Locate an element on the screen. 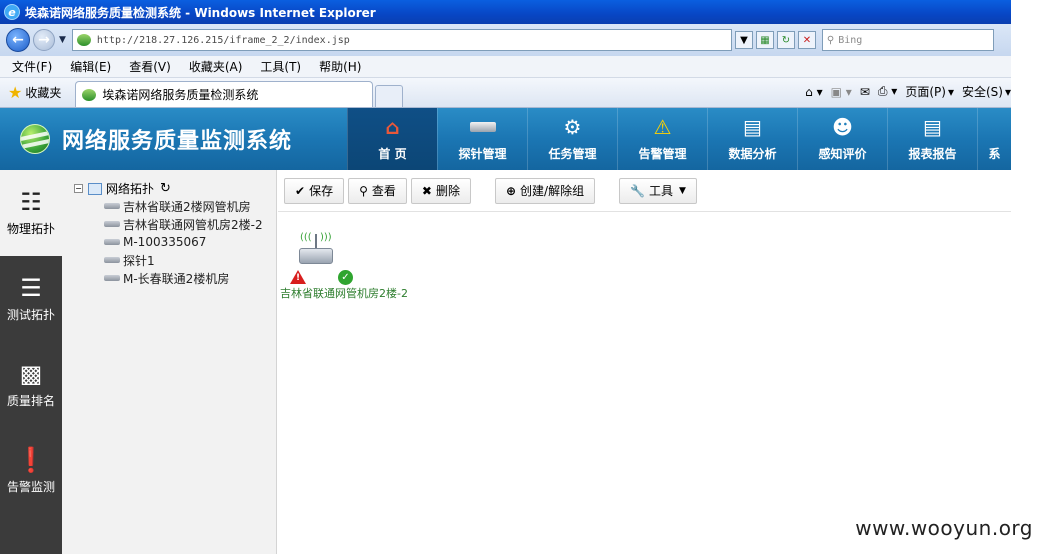 Image resolution: width=1041 pixels, height=554 pixels. app-title: 网络服务质量监测系统 is located at coordinates (177, 141).